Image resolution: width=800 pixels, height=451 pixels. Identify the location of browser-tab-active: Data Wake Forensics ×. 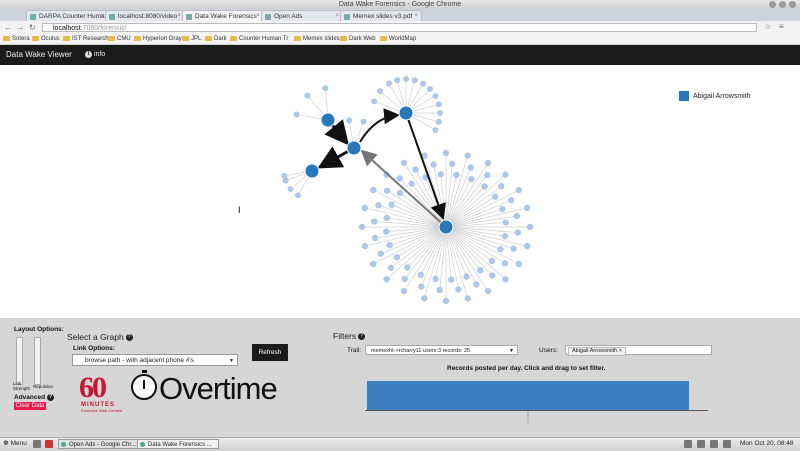
(223, 15).